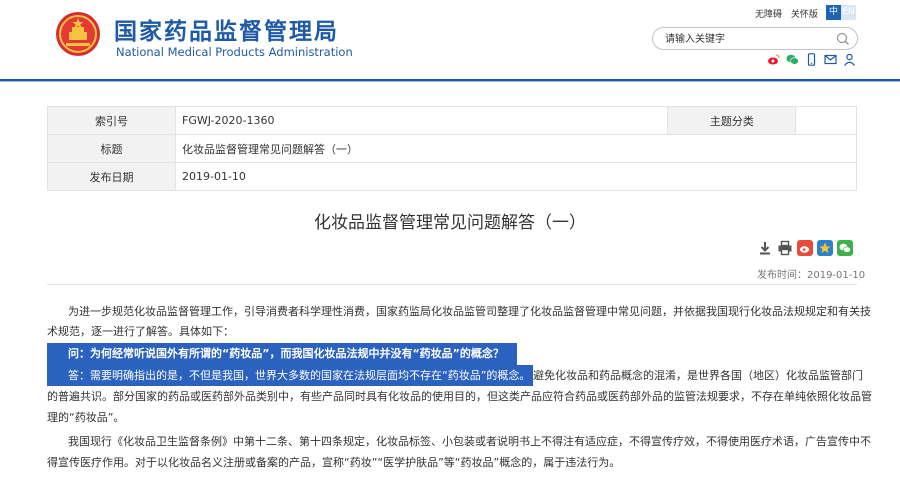 The width and height of the screenshot is (900, 477). I want to click on search-icon, so click(843, 39).